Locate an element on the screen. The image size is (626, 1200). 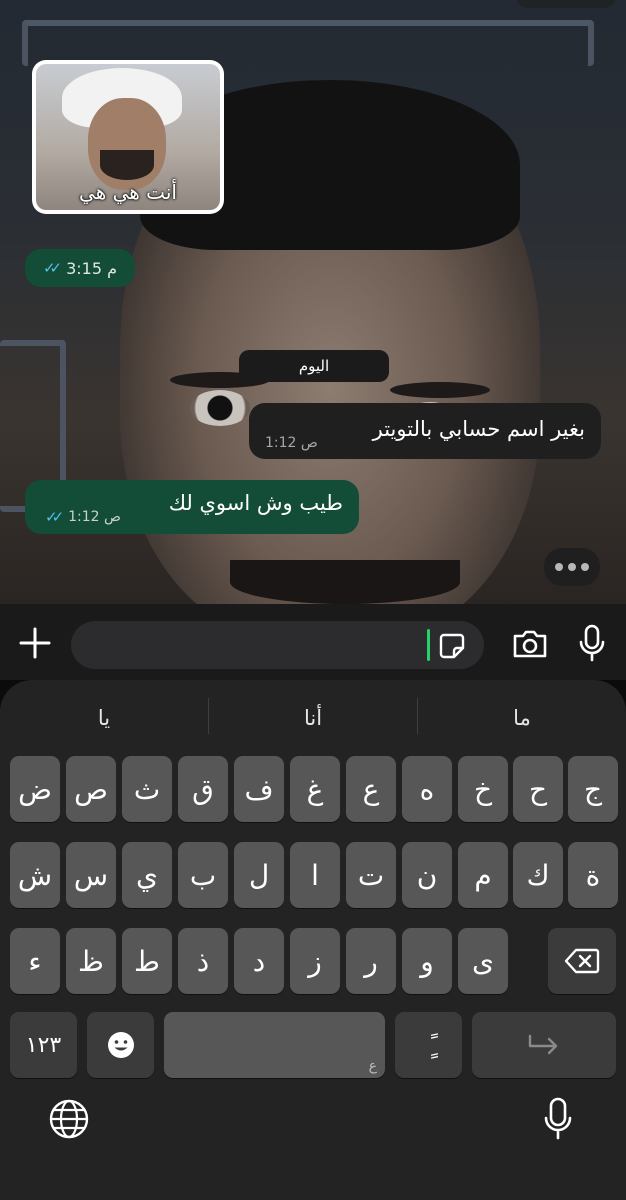
key-qaf: ق is located at coordinates (203, 789).